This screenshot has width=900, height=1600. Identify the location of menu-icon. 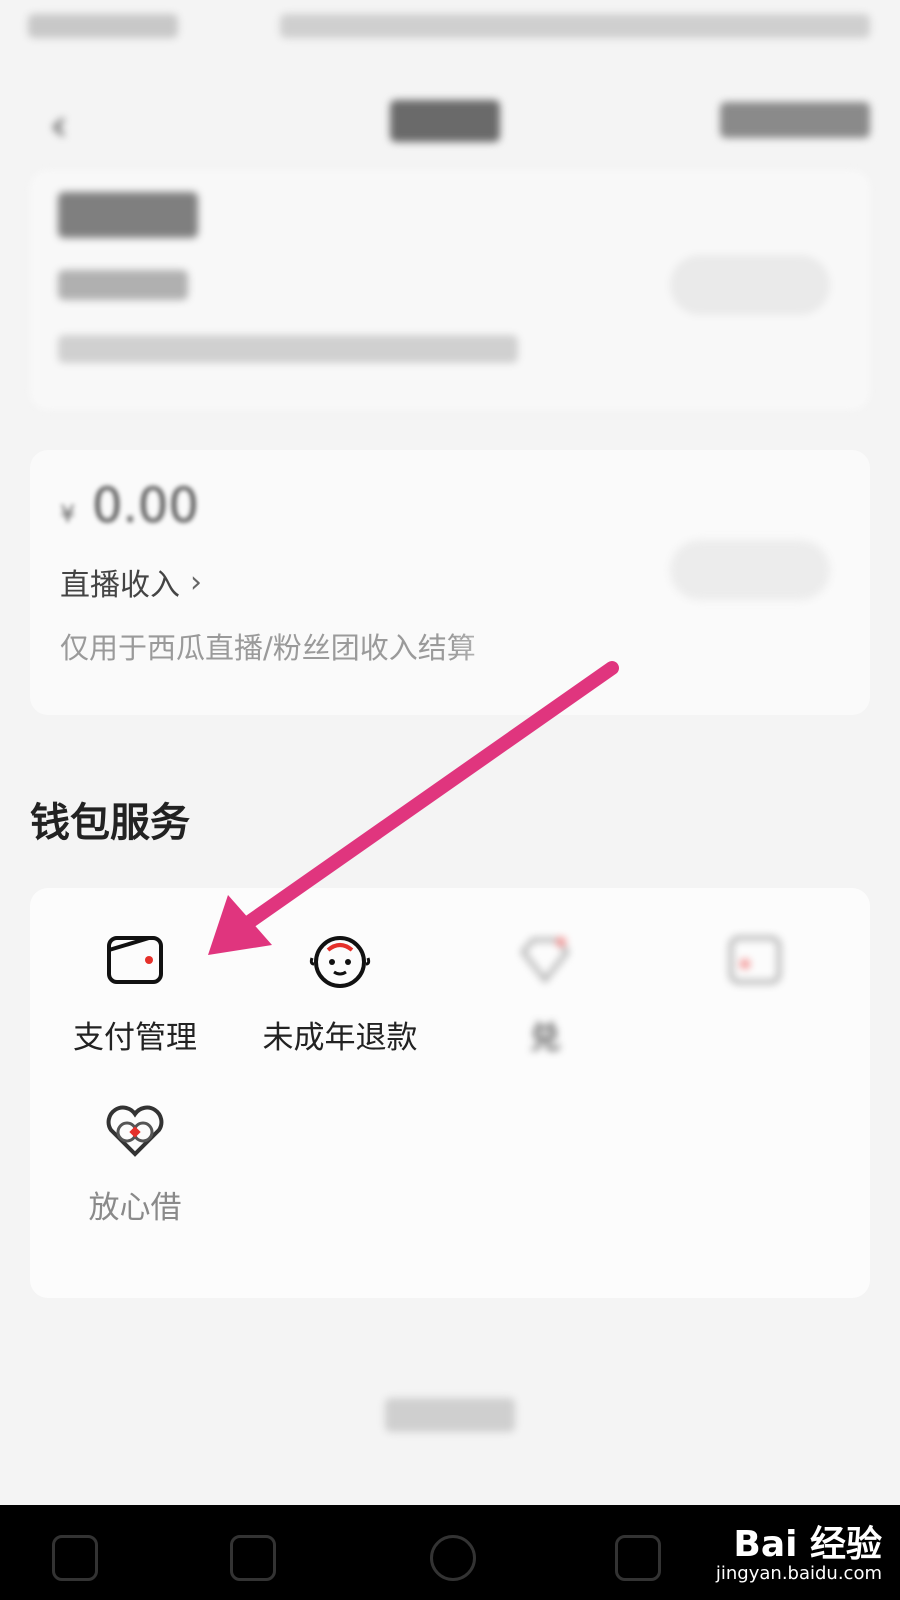
(75, 1558).